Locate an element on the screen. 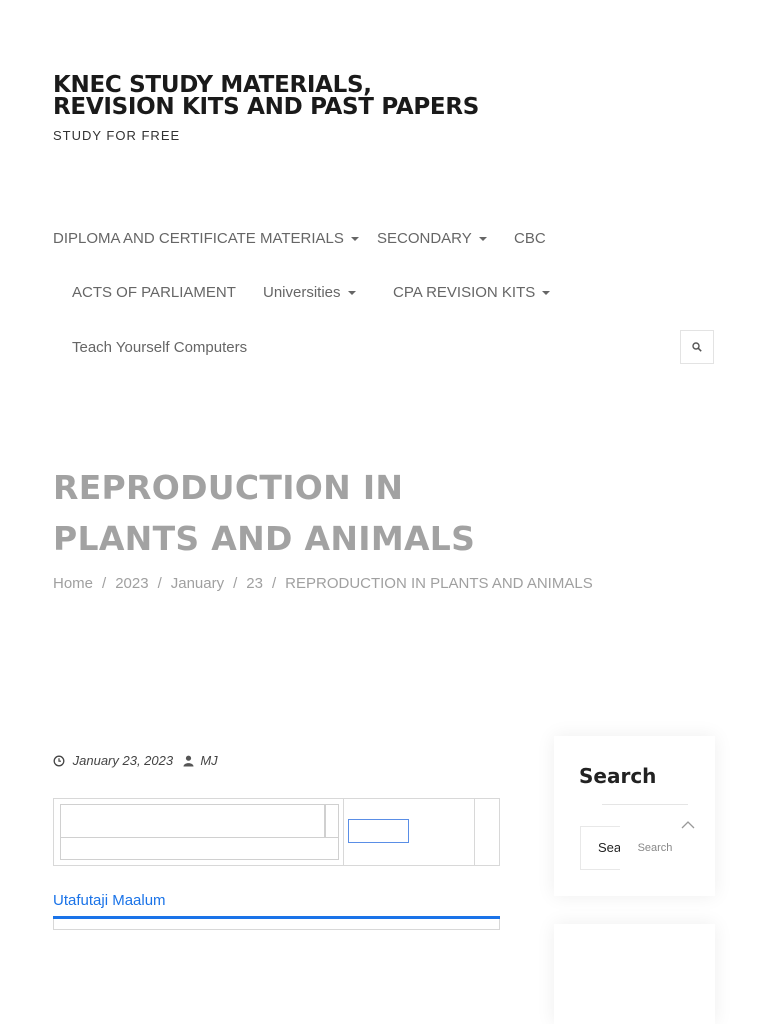 Image resolution: width=768 pixels, height=1024 pixels. site-tagline: STUDY FOR FREE is located at coordinates (117, 135).